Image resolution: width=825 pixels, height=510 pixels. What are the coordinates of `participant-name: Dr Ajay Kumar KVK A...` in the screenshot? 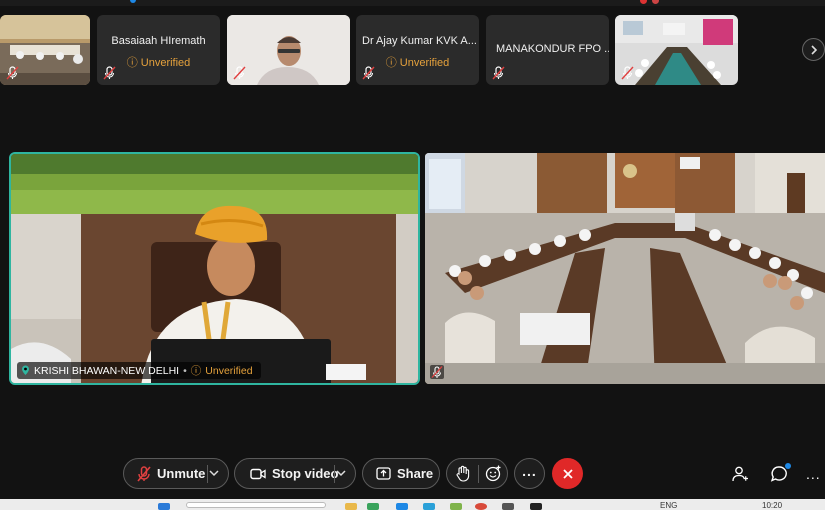 It's located at (419, 41).